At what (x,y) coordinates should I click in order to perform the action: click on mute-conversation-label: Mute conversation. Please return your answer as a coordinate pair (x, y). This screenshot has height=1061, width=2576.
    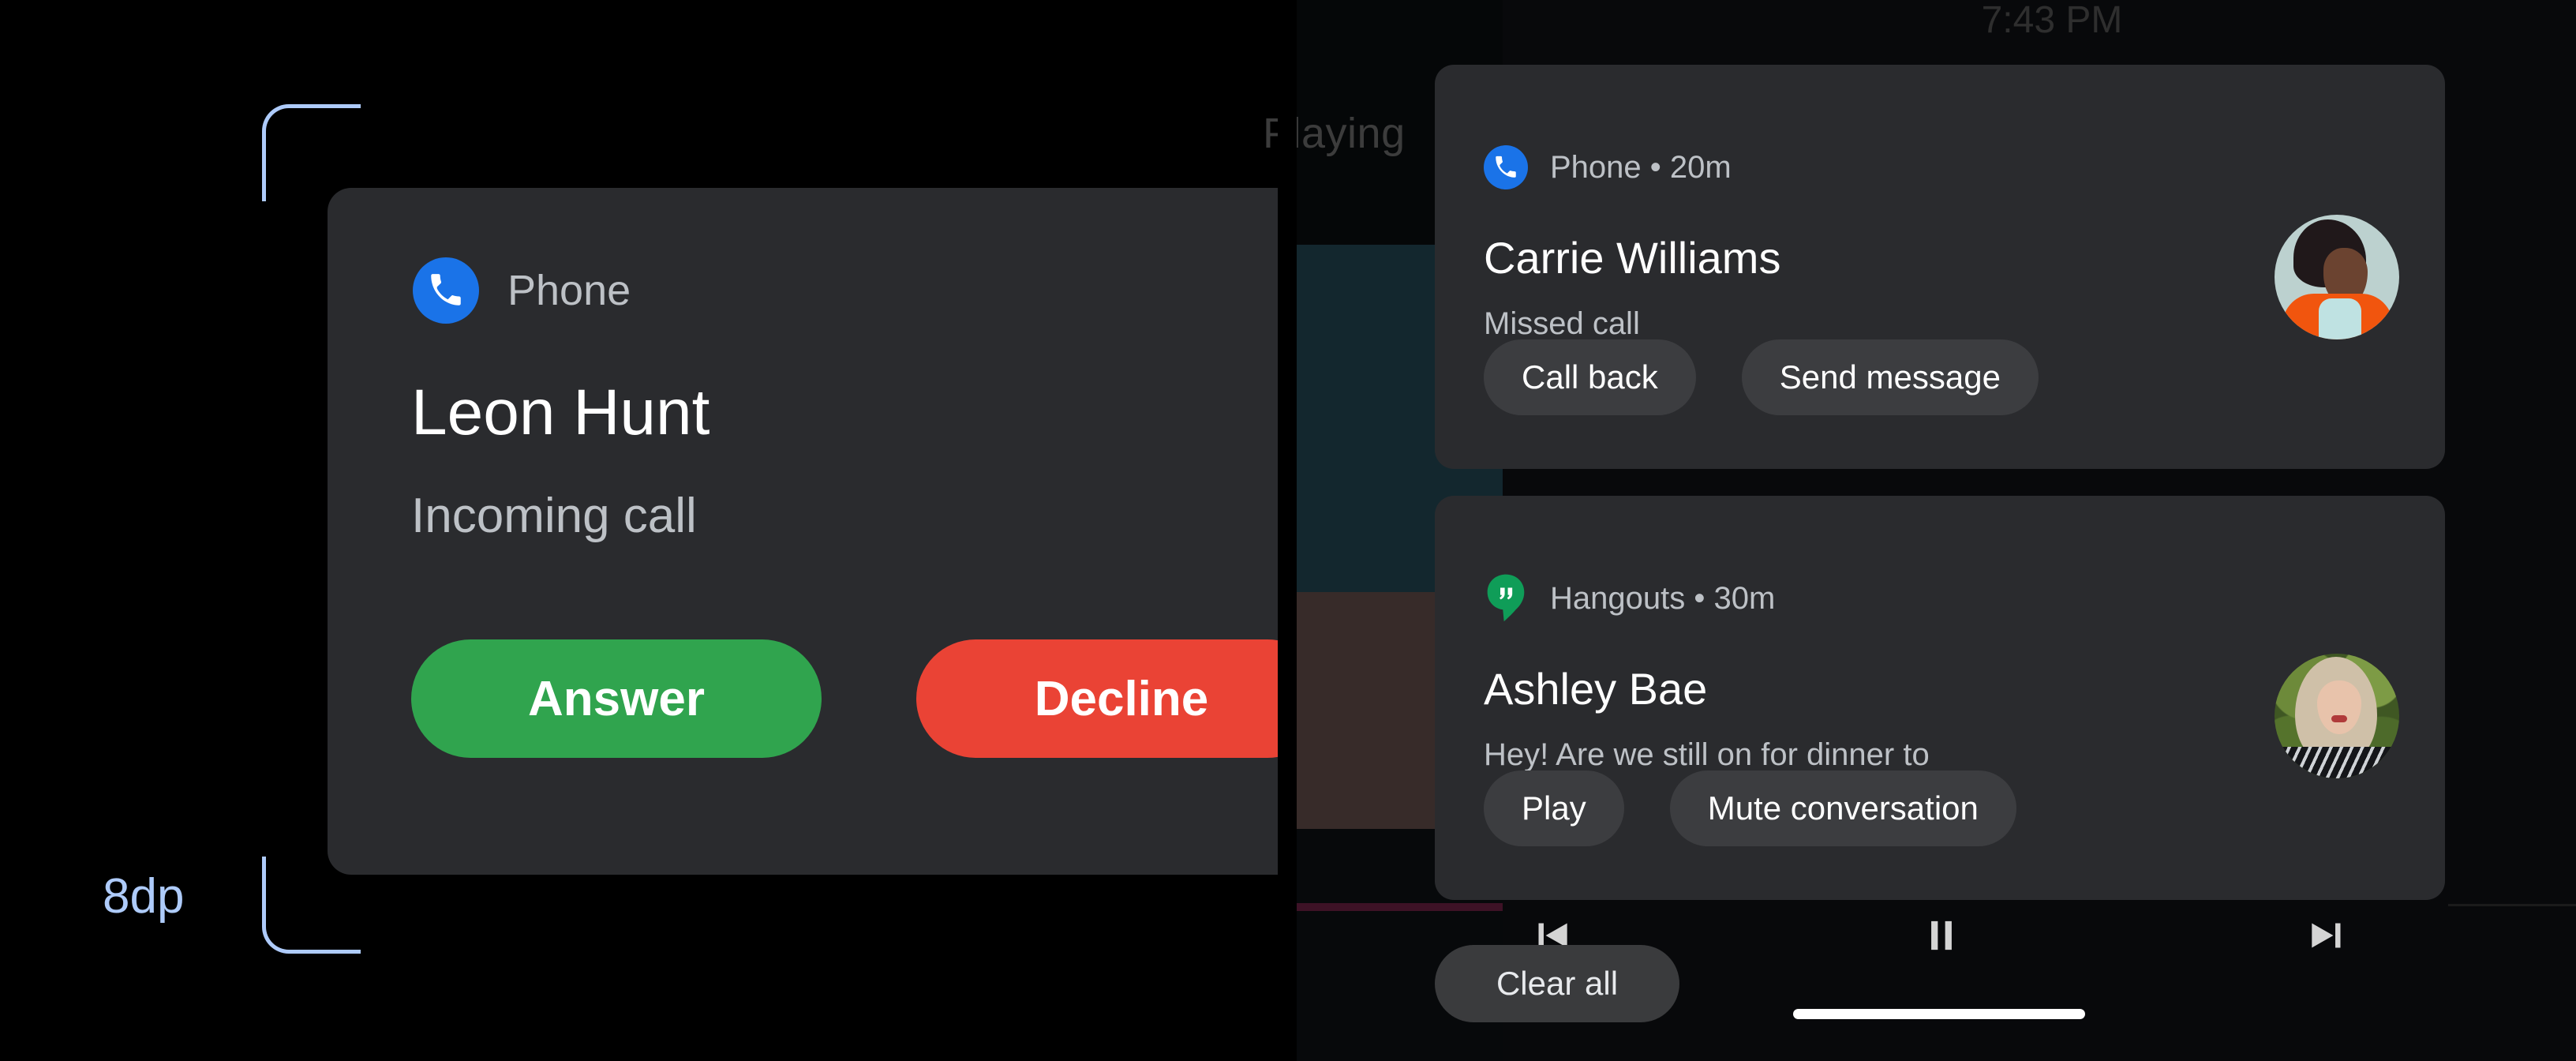
    Looking at the image, I should click on (1843, 808).